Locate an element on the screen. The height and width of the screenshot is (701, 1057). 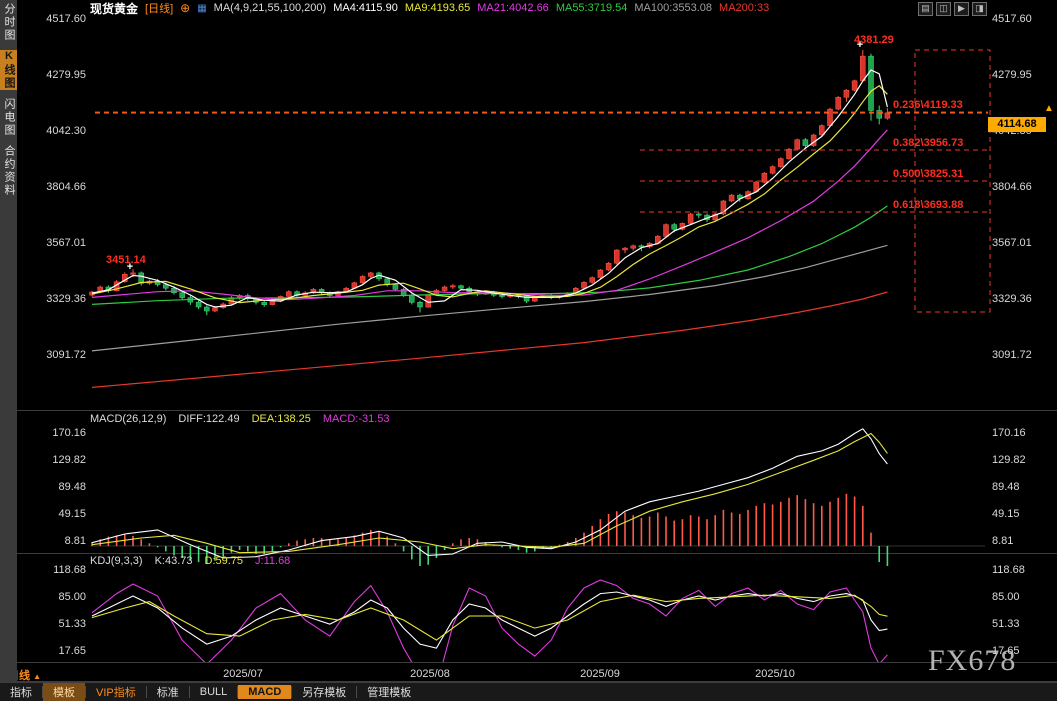
price-up-arrow-icon: ▲ is located at coordinates (1049, 108).